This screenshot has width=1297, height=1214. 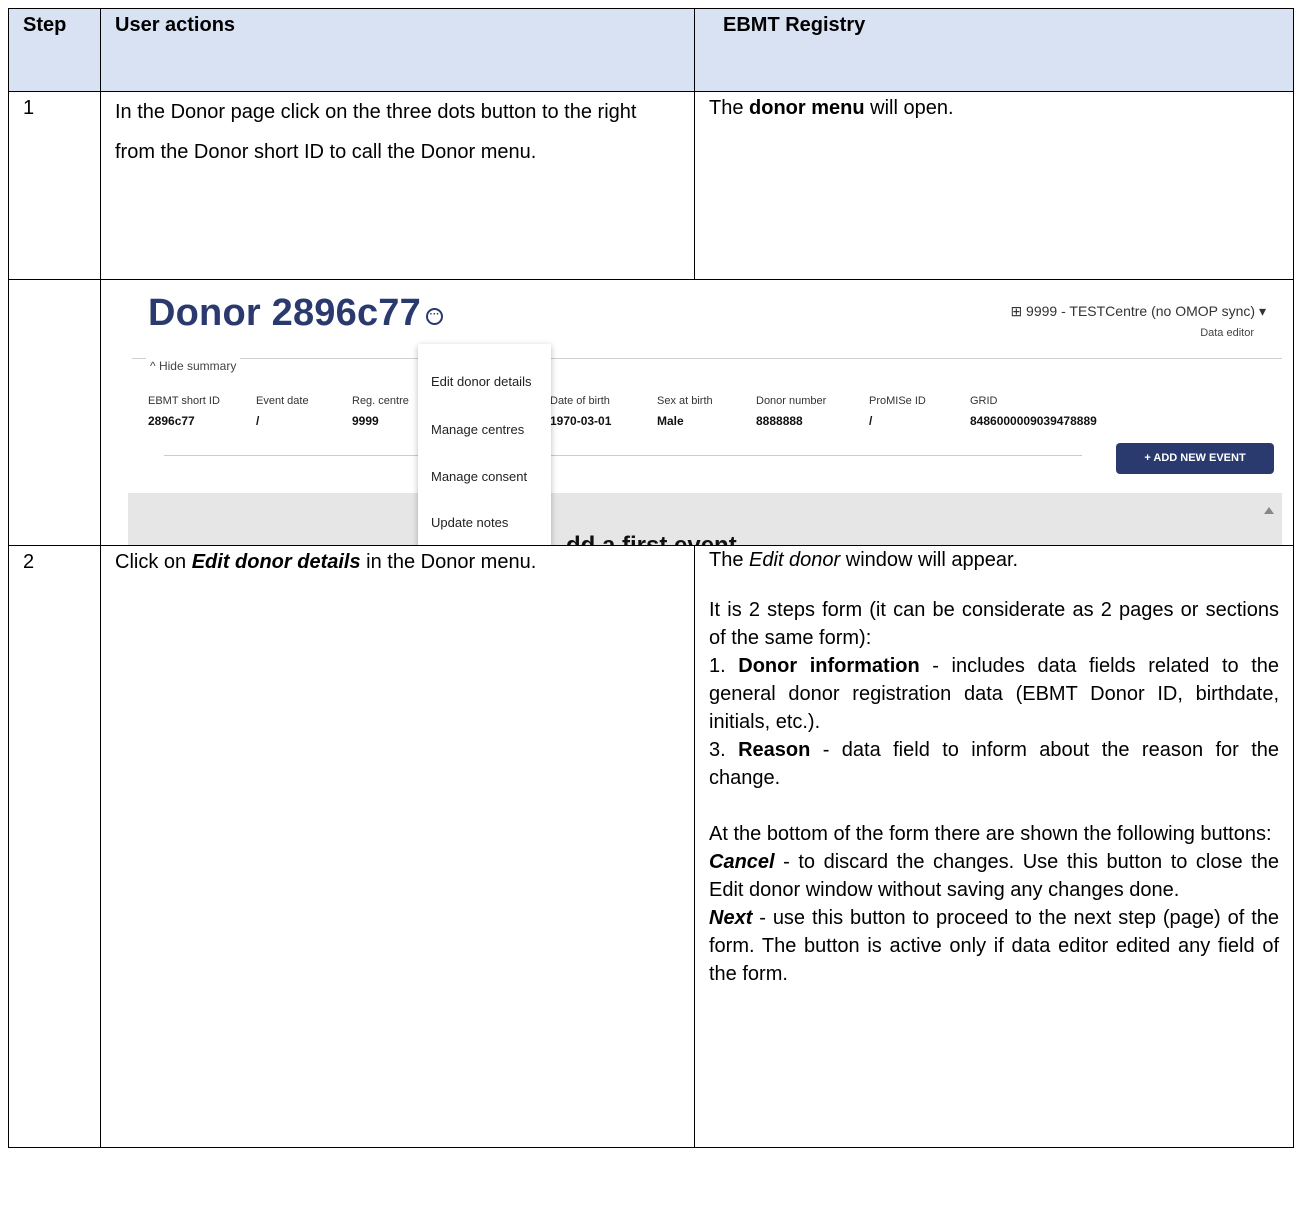 What do you see at coordinates (581, 421) in the screenshot?
I see `field-value: 1970-03-01` at bounding box center [581, 421].